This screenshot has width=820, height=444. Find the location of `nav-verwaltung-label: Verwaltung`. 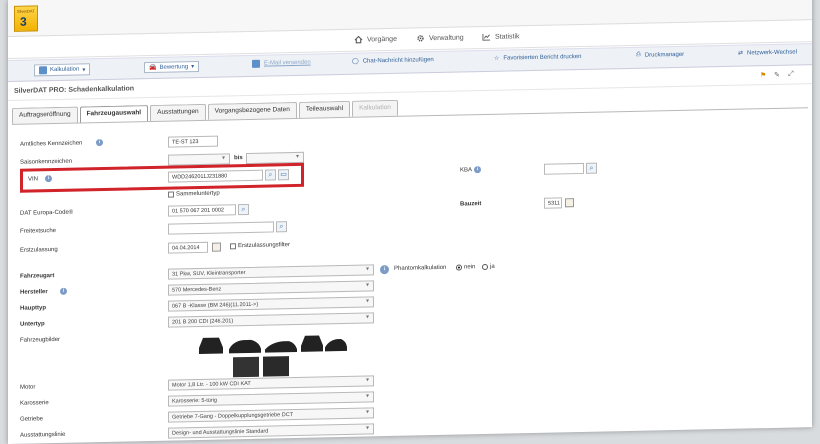

nav-verwaltung-label: Verwaltung is located at coordinates (446, 37).